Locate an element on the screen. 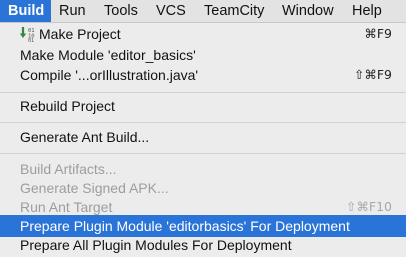  make-project-shortcut: ⌘F9 is located at coordinates (378, 33).